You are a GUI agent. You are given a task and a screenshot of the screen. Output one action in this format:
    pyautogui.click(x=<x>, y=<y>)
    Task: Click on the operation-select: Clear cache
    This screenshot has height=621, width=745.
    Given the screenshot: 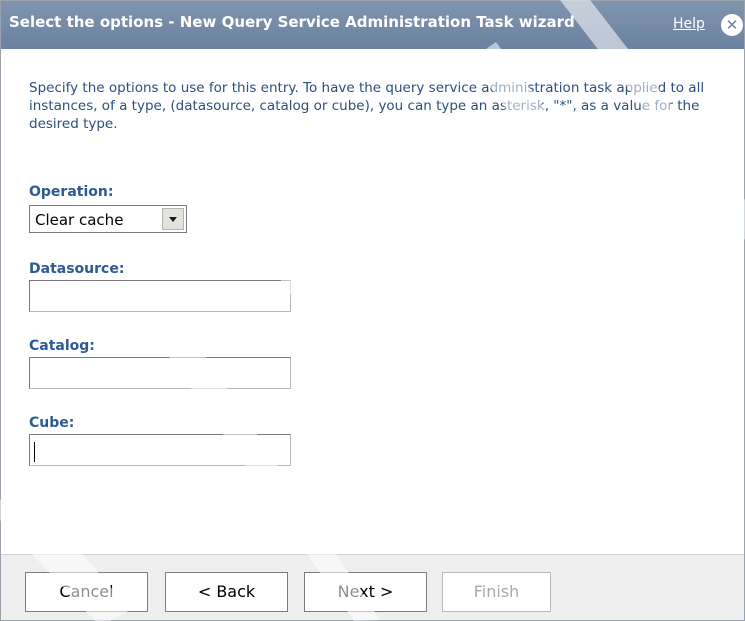 What is the action you would take?
    pyautogui.click(x=108, y=219)
    